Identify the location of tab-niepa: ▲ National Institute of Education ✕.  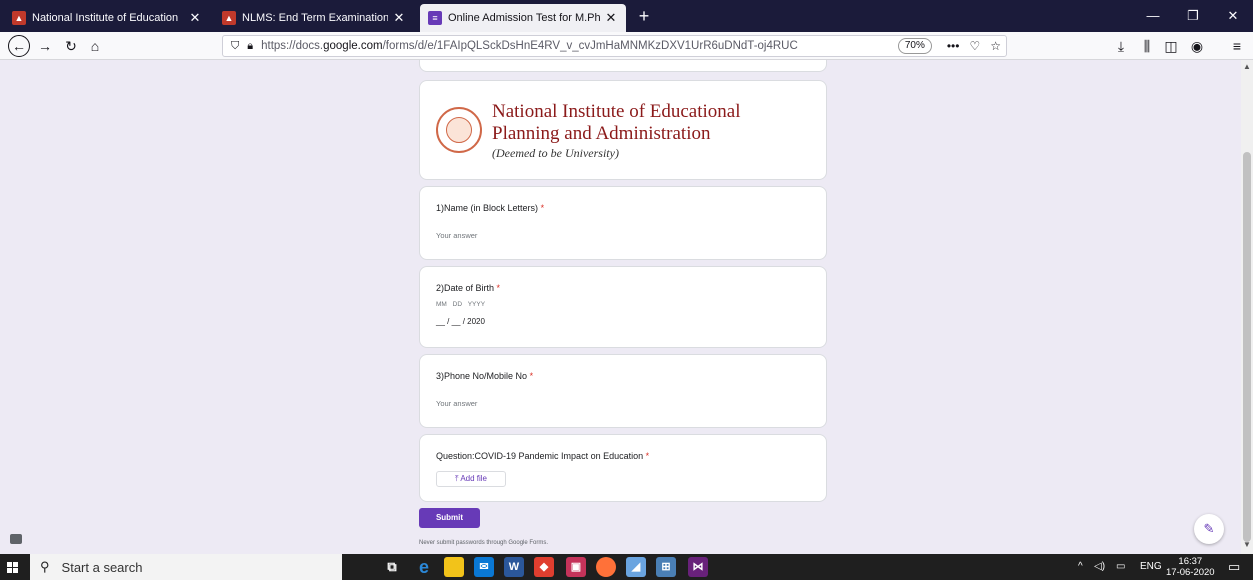
(107, 18).